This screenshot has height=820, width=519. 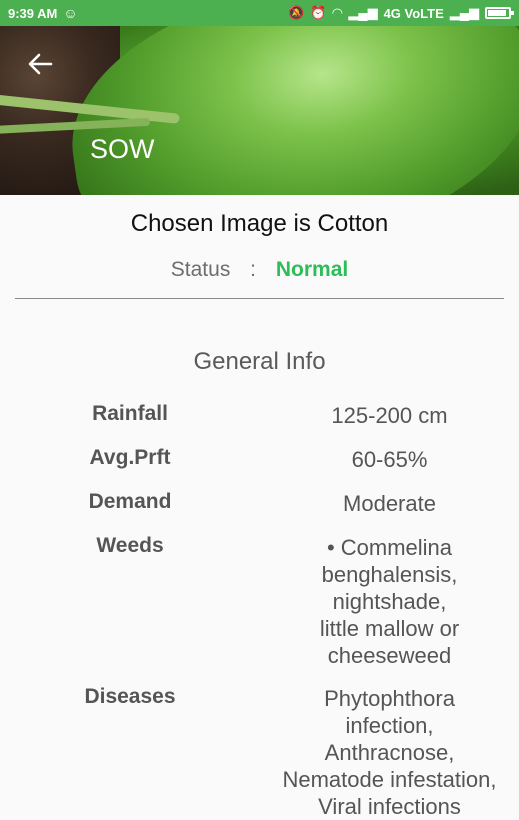 What do you see at coordinates (130, 545) in the screenshot?
I see `info-label: Weeds` at bounding box center [130, 545].